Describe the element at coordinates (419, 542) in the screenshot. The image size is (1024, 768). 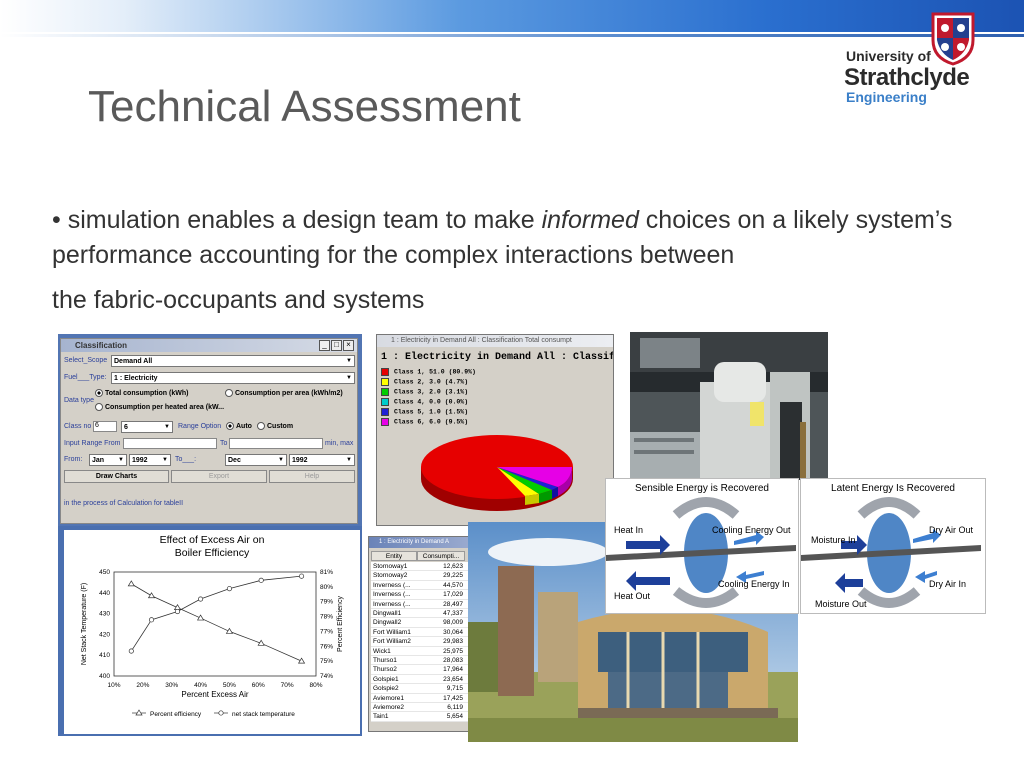
I see `table-window-title: 1 : Electricity in Demand A` at that location.